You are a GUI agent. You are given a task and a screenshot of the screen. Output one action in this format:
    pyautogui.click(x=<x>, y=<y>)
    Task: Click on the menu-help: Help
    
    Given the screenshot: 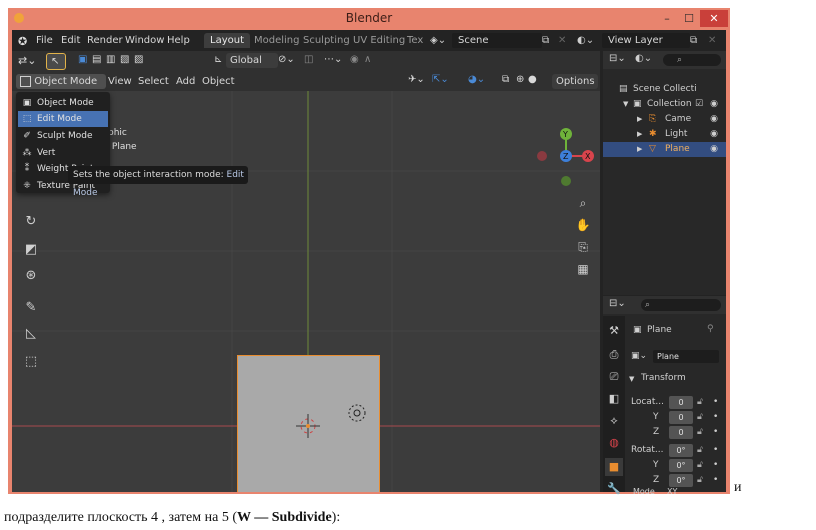 What is the action you would take?
    pyautogui.click(x=178, y=40)
    